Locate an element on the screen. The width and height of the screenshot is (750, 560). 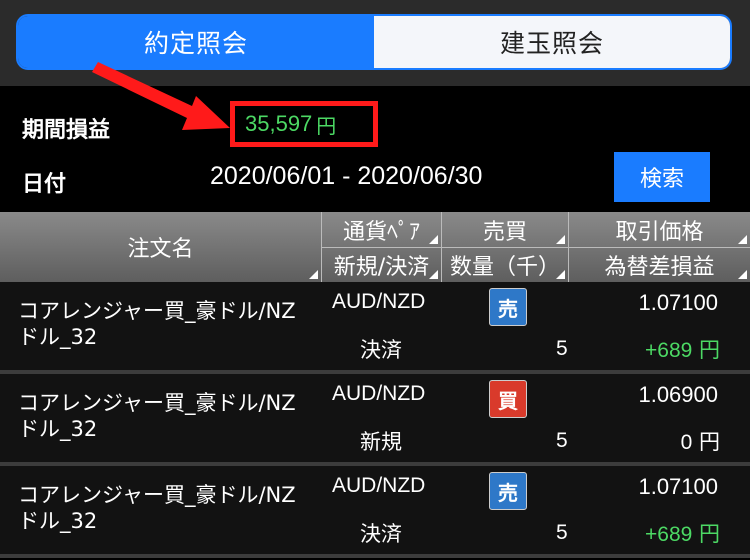
divider is located at coordinates (536, 247).